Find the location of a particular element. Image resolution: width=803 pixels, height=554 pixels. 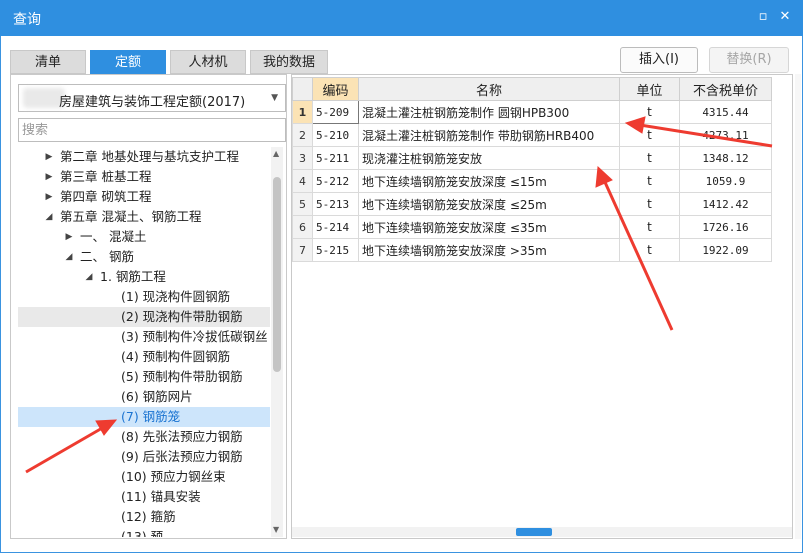

price-cell: 1348.12 is located at coordinates (725, 158).